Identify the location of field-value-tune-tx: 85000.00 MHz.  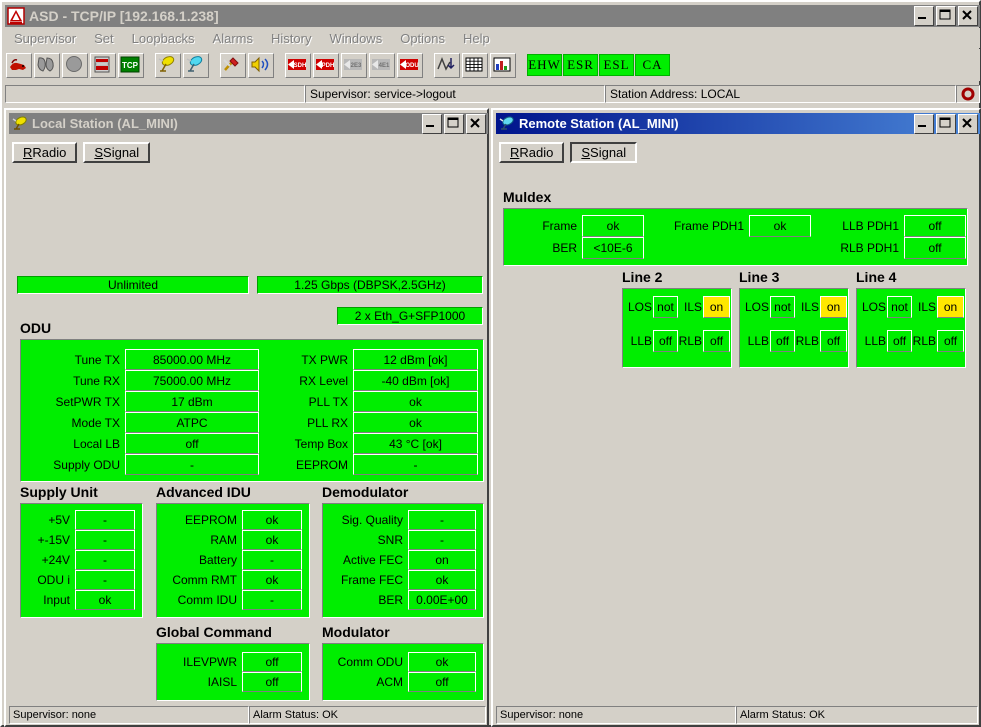
(192, 359).